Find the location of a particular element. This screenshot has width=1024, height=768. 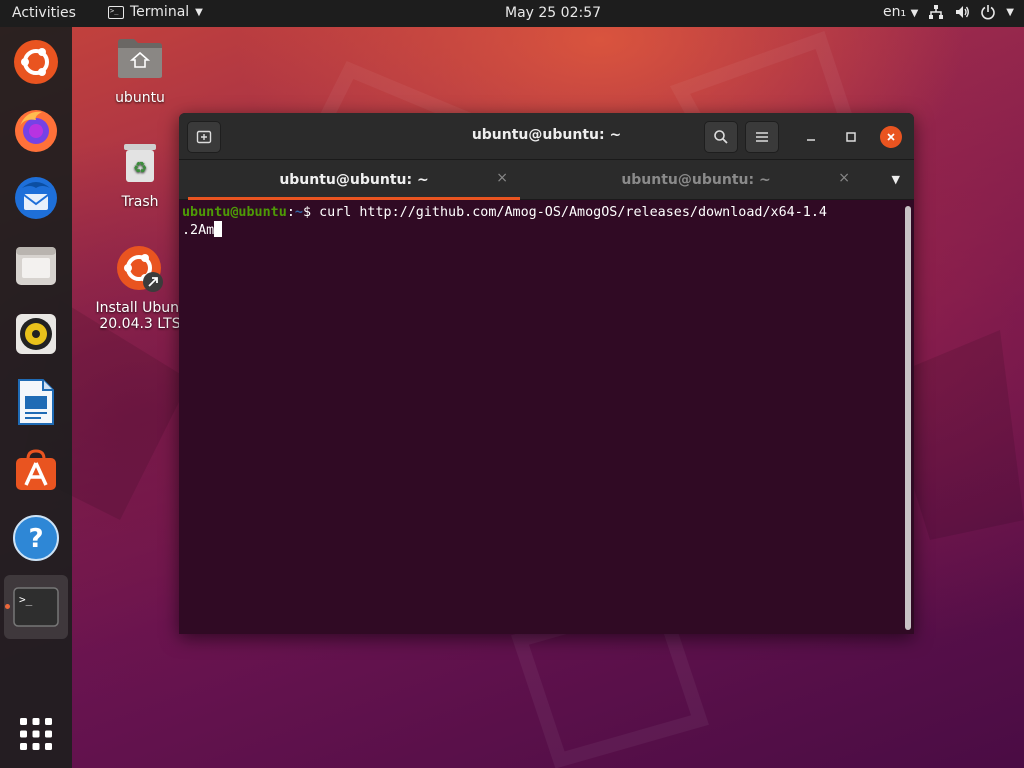

close-icon is located at coordinates (891, 137).